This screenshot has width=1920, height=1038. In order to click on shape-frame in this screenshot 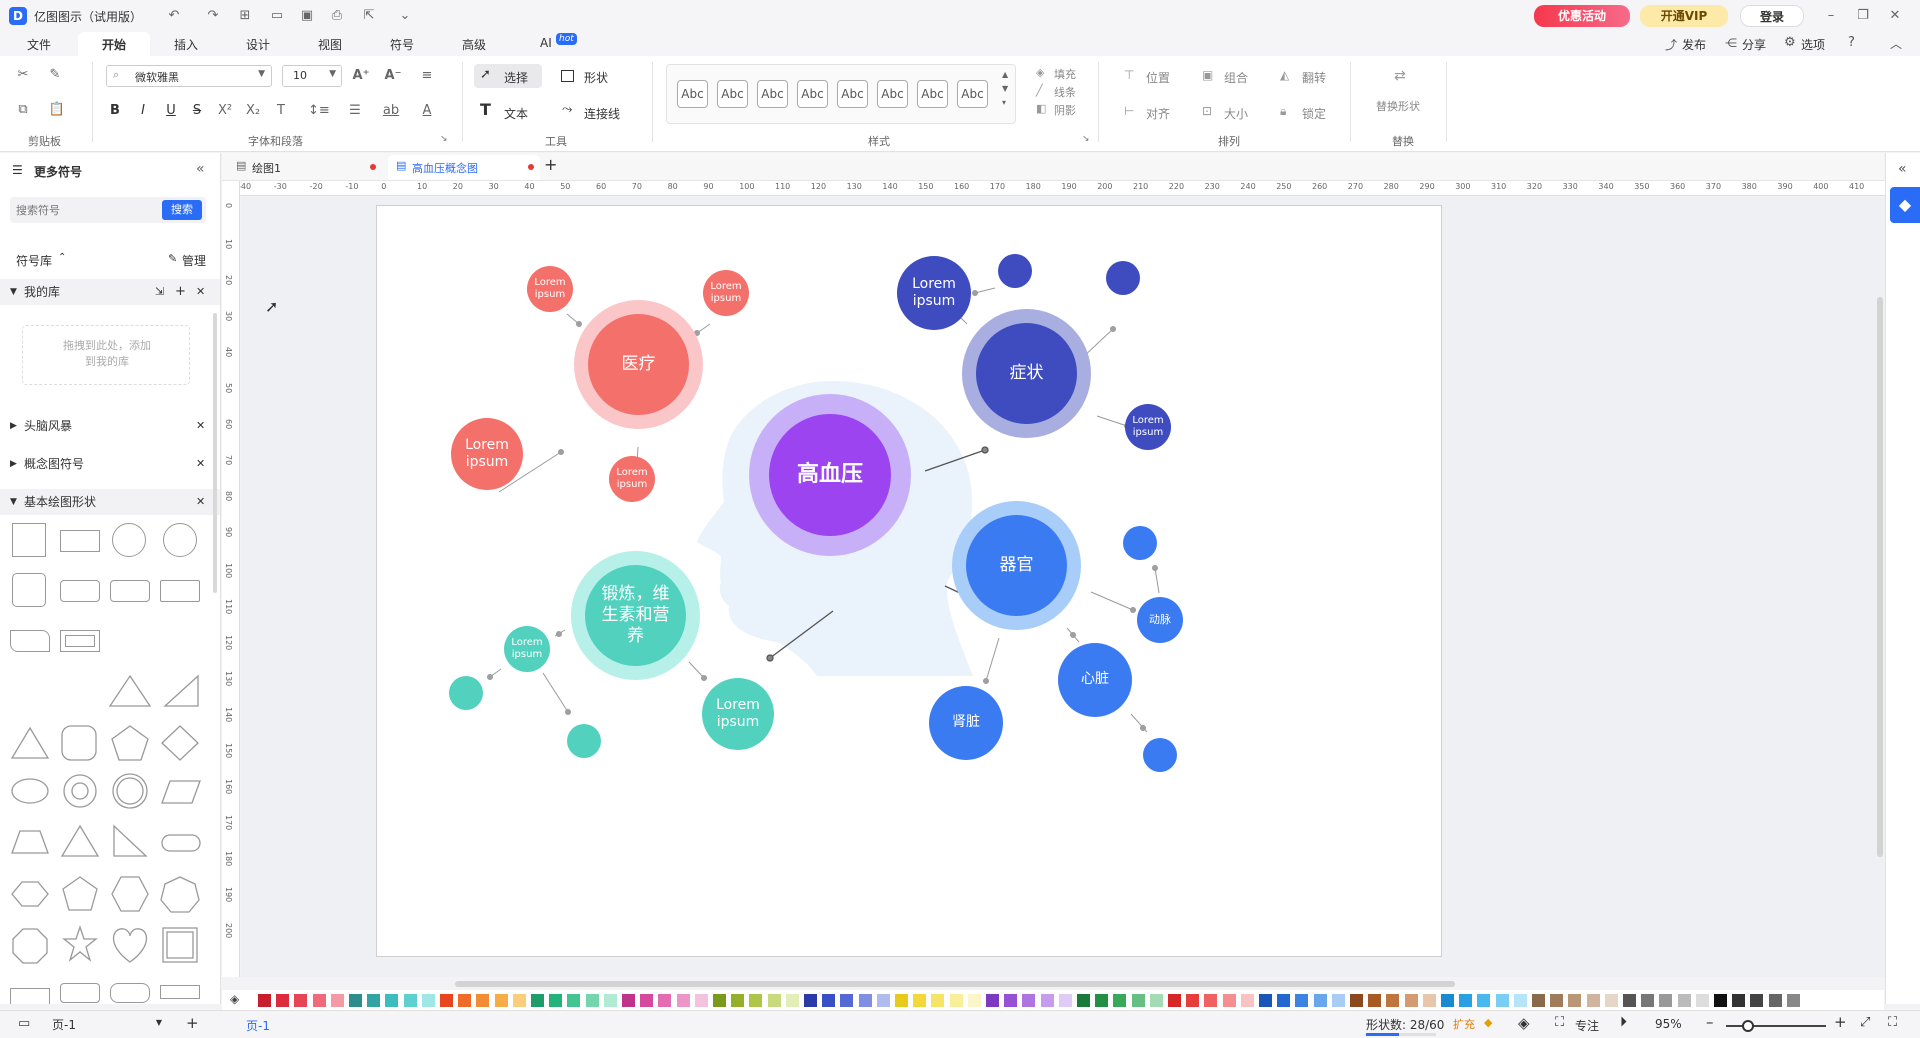, I will do `click(80, 641)`.